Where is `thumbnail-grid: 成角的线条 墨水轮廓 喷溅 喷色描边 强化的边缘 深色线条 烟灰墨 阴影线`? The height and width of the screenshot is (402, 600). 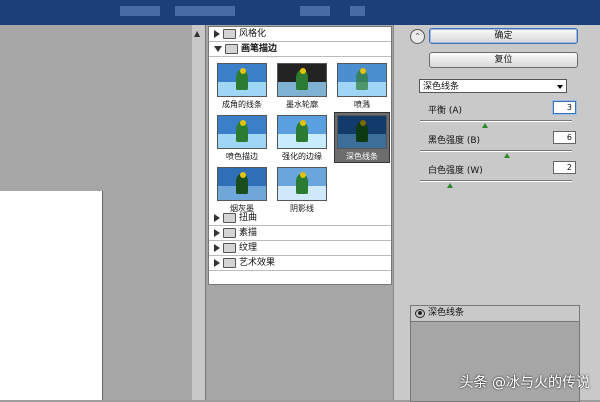 thumbnail-grid: 成角的线条 墨水轮廓 喷溅 喷色描边 强化的边缘 深色线条 烟灰墨 阴影线 is located at coordinates (300, 135).